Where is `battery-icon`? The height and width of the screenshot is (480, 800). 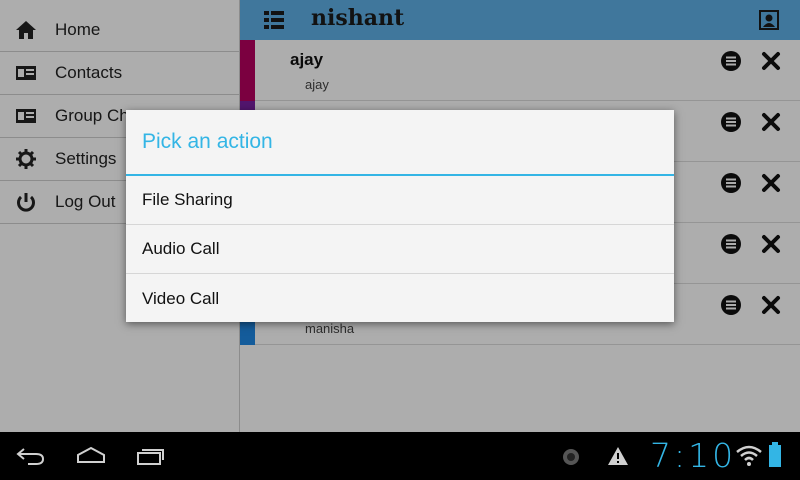
battery-icon is located at coordinates (775, 457).